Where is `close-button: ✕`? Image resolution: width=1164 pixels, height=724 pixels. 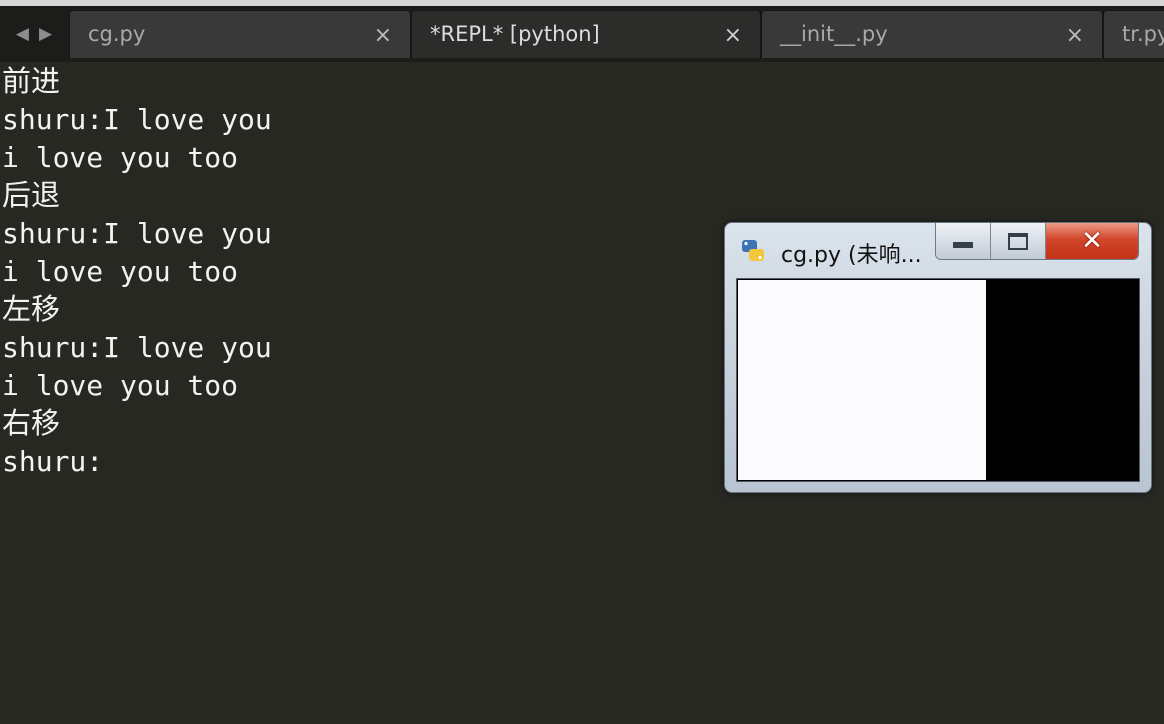 close-button: ✕ is located at coordinates (1092, 241).